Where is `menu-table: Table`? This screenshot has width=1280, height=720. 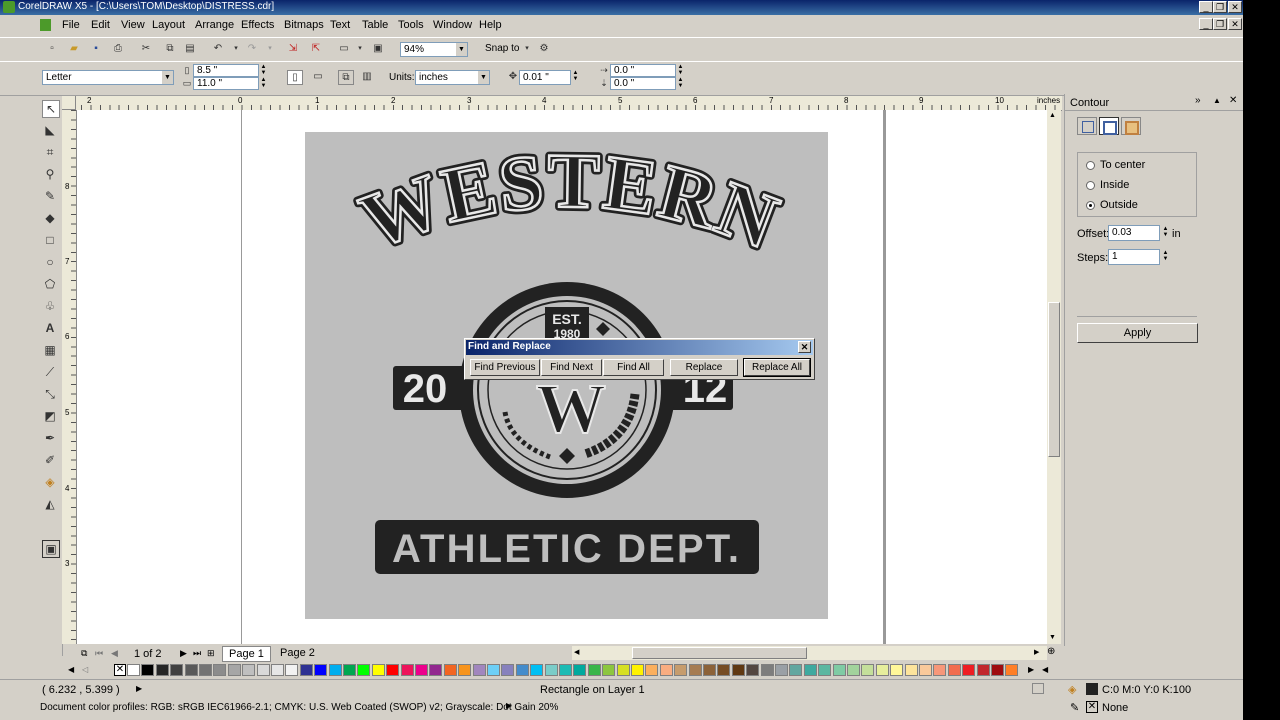
menu-table: Table is located at coordinates (375, 25).